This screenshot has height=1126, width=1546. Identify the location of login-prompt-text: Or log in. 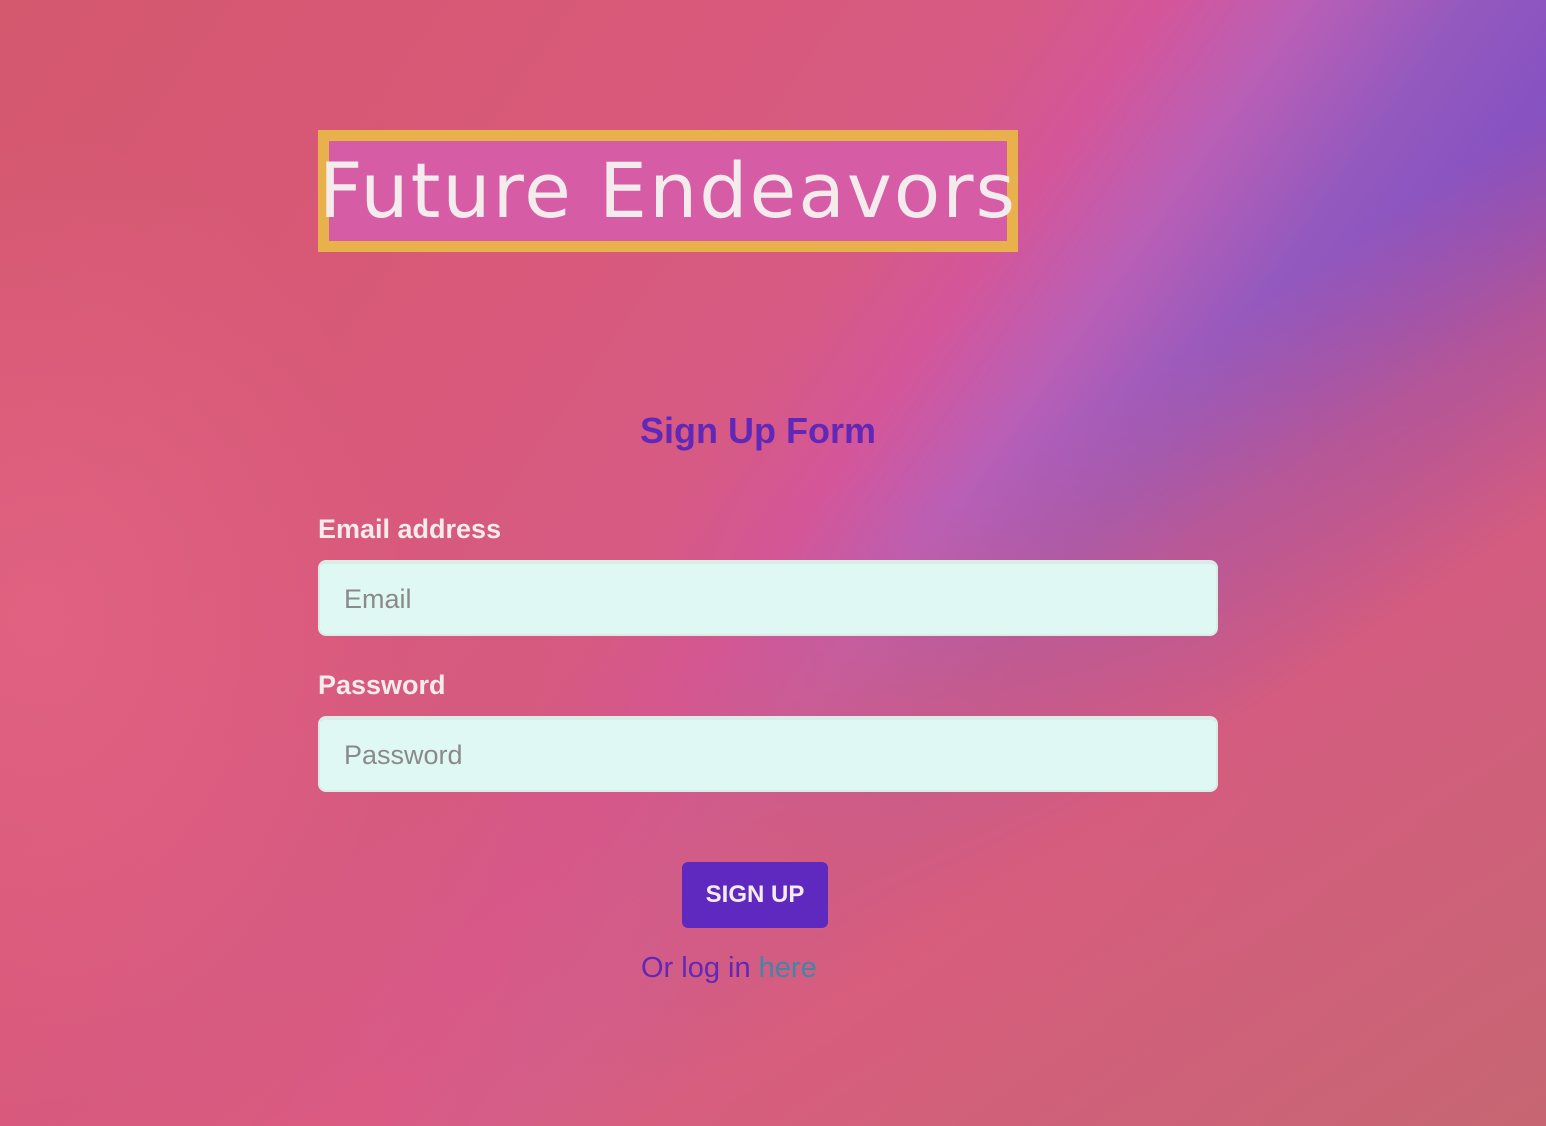
(700, 968).